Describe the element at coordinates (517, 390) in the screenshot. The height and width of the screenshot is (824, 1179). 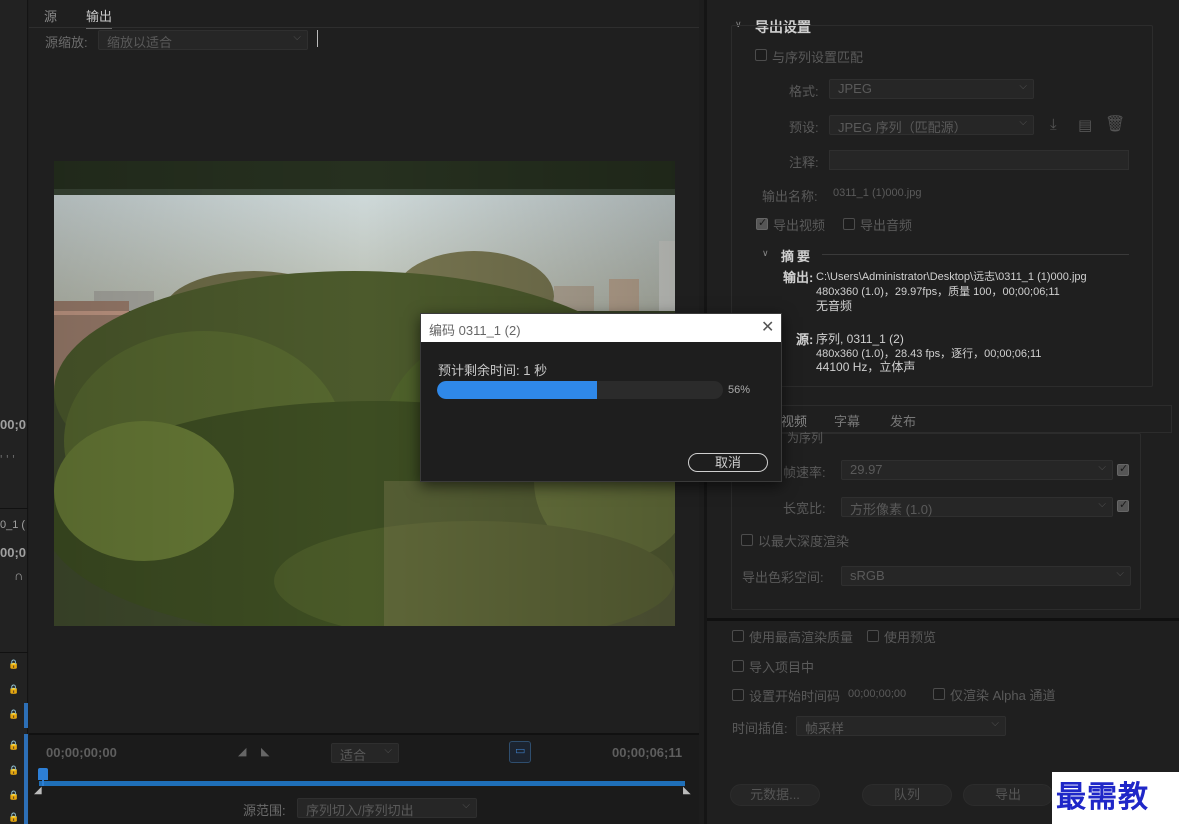
I see `progress-bar-fill` at that location.